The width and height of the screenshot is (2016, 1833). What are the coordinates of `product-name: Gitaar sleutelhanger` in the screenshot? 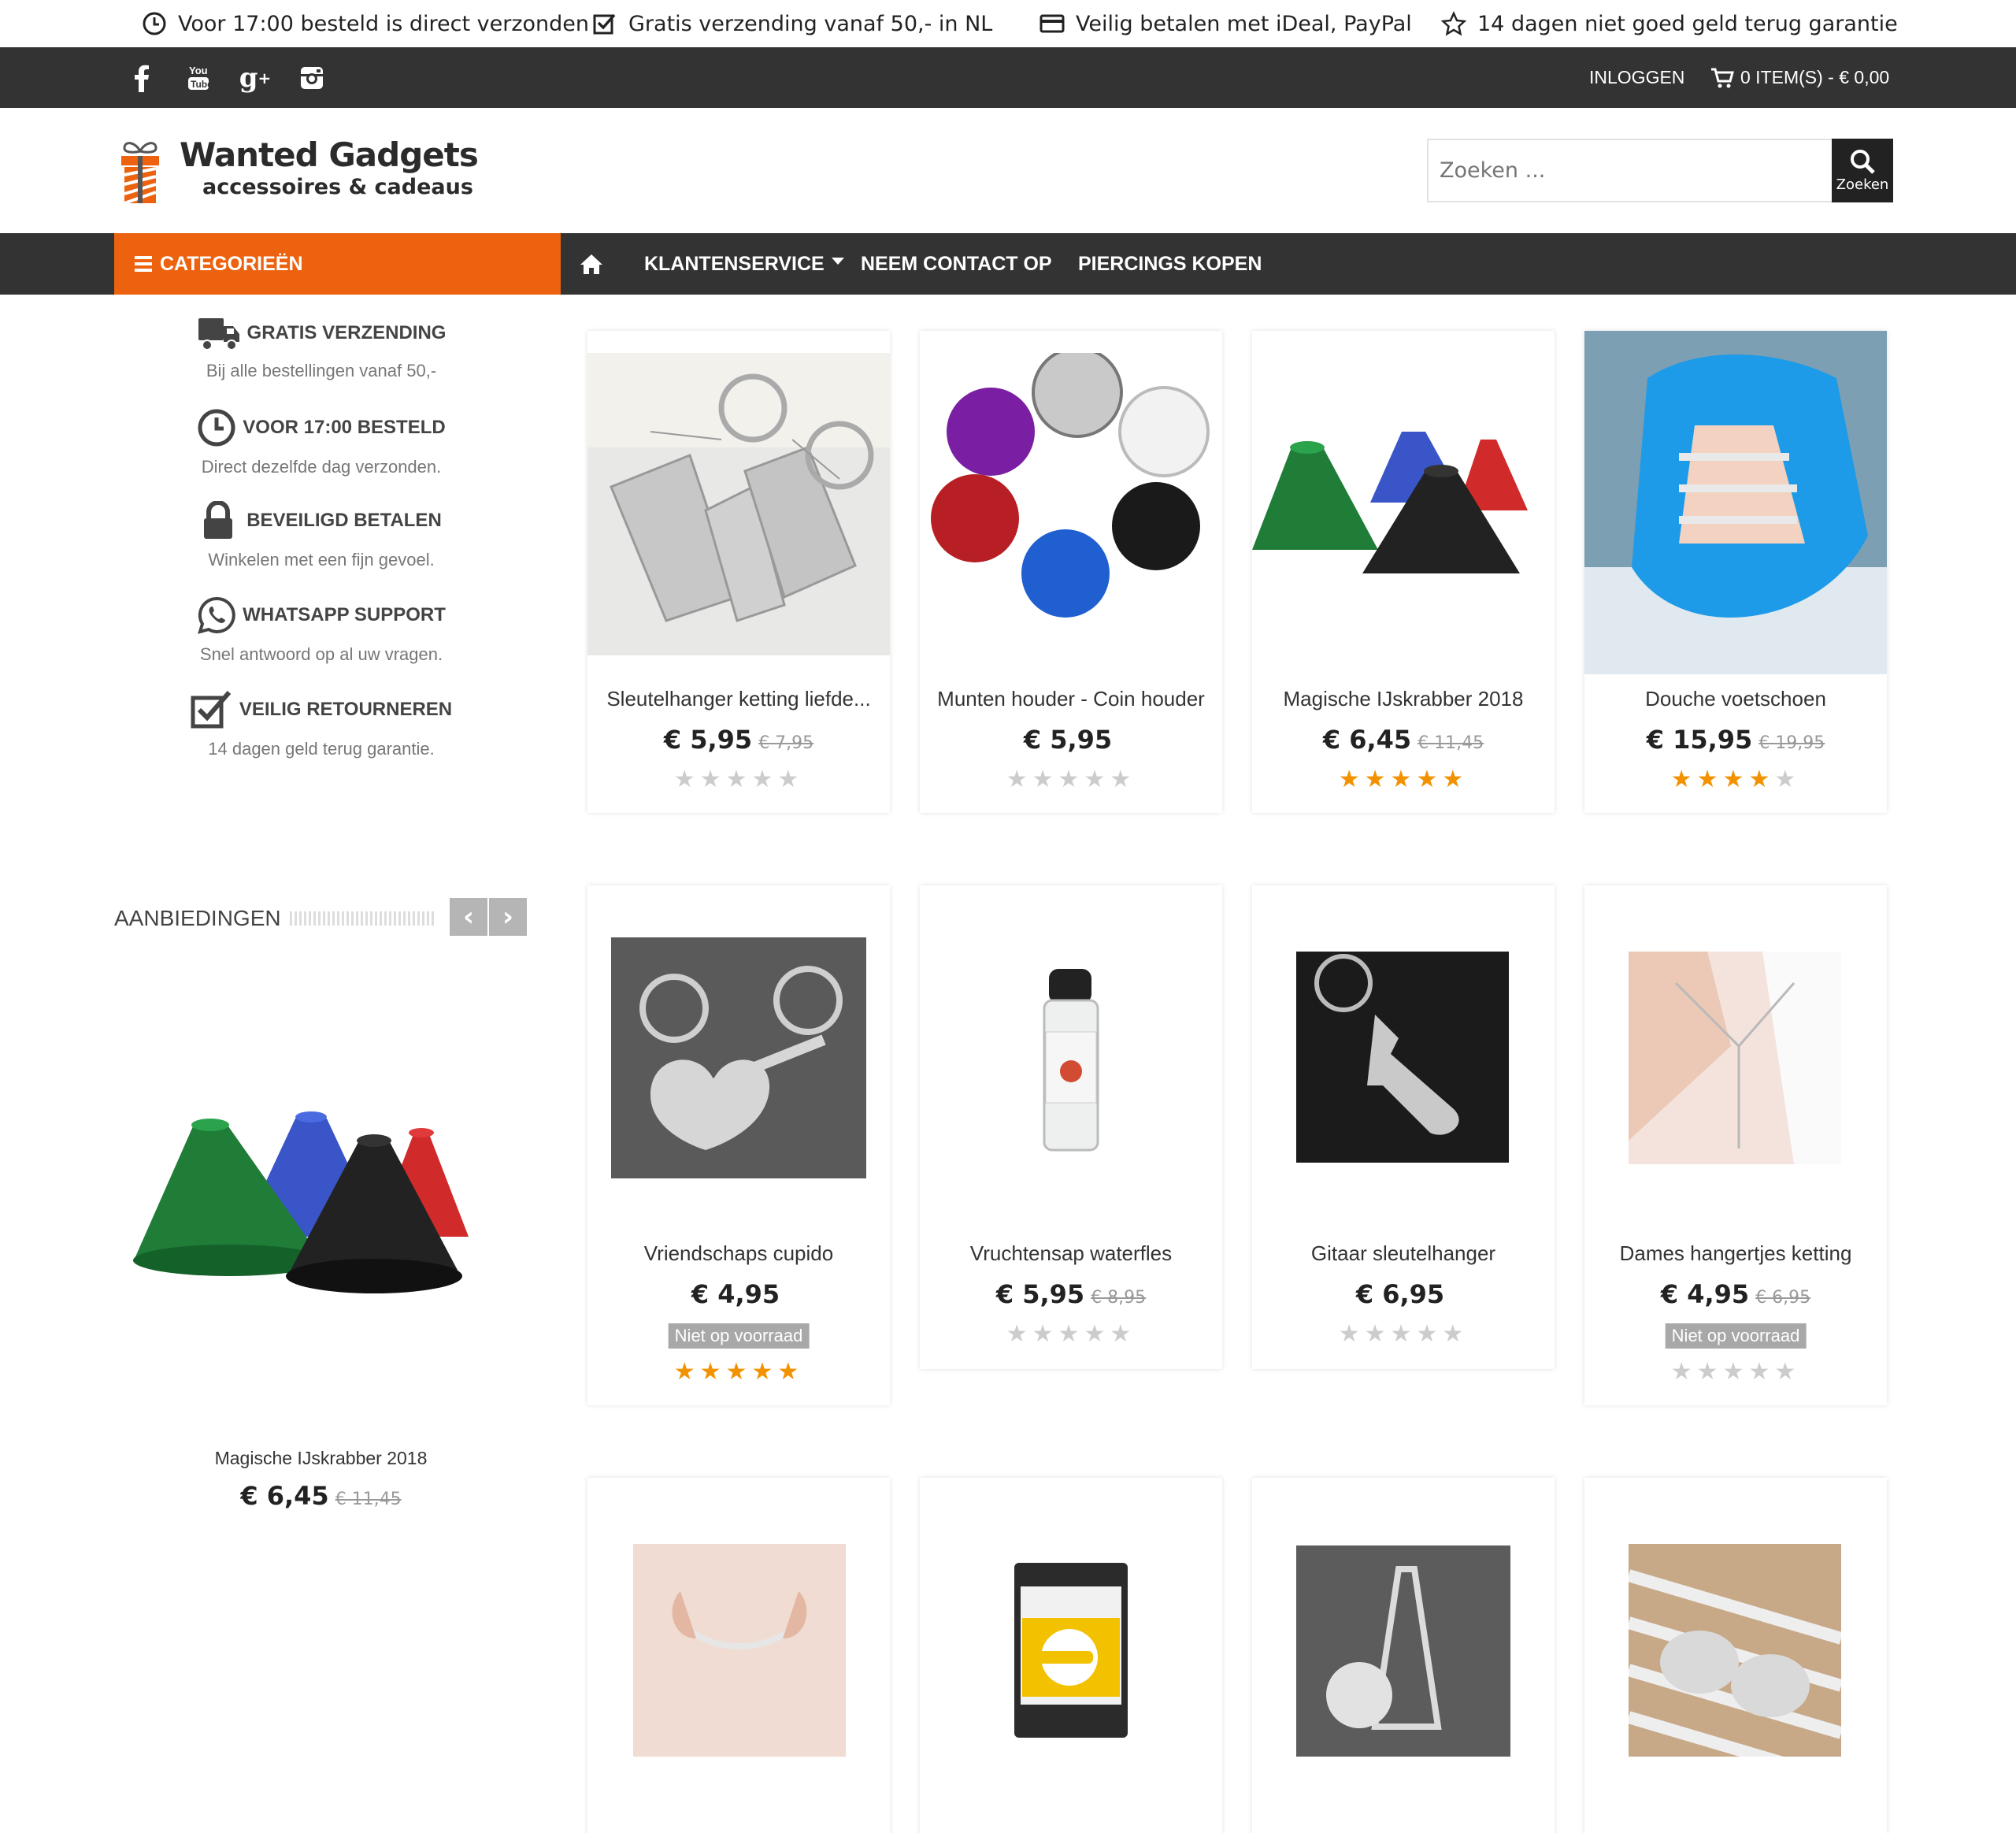 It's located at (1403, 1253).